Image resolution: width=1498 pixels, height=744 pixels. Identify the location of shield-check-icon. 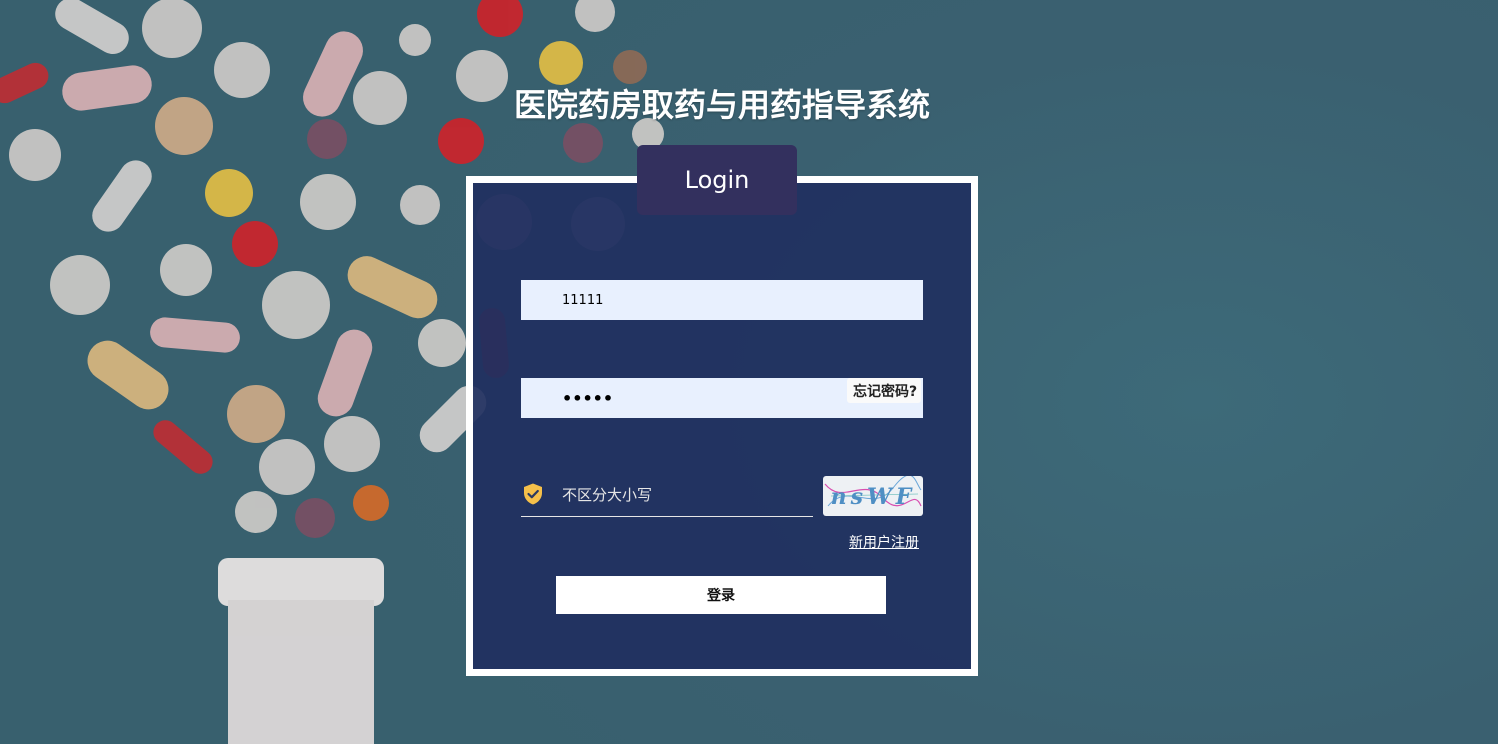
(533, 494).